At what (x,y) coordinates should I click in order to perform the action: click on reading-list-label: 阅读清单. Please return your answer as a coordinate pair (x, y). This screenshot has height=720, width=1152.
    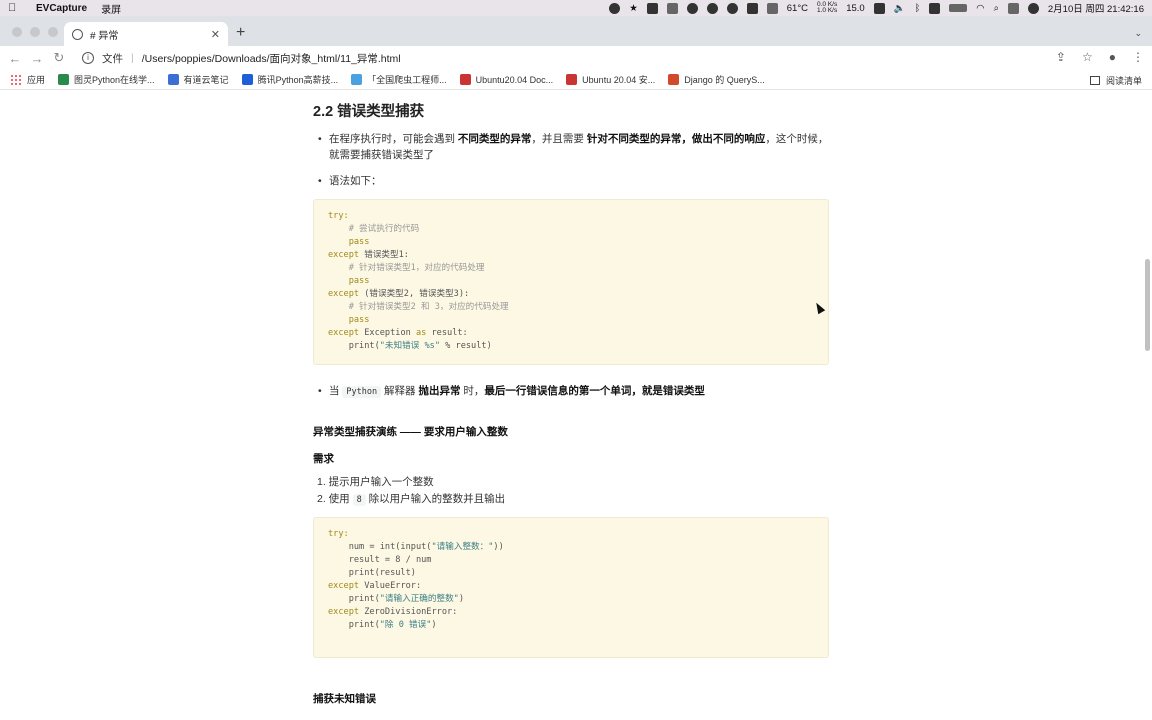
    Looking at the image, I should click on (1123, 81).